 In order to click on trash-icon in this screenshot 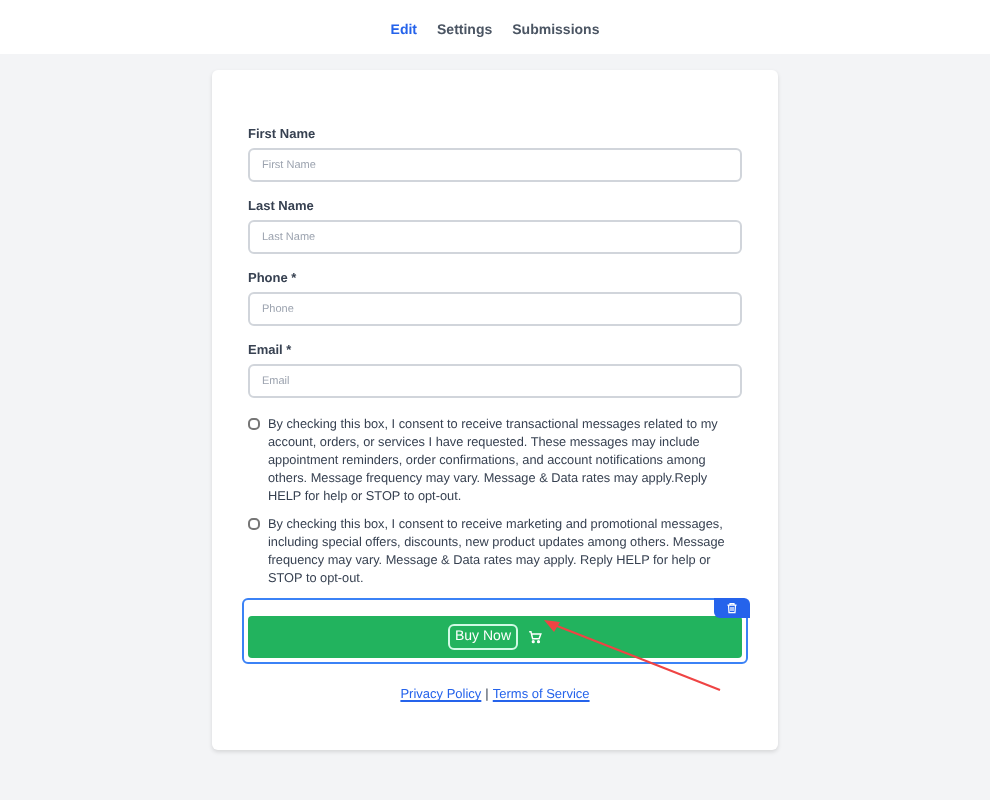, I will do `click(731, 607)`.